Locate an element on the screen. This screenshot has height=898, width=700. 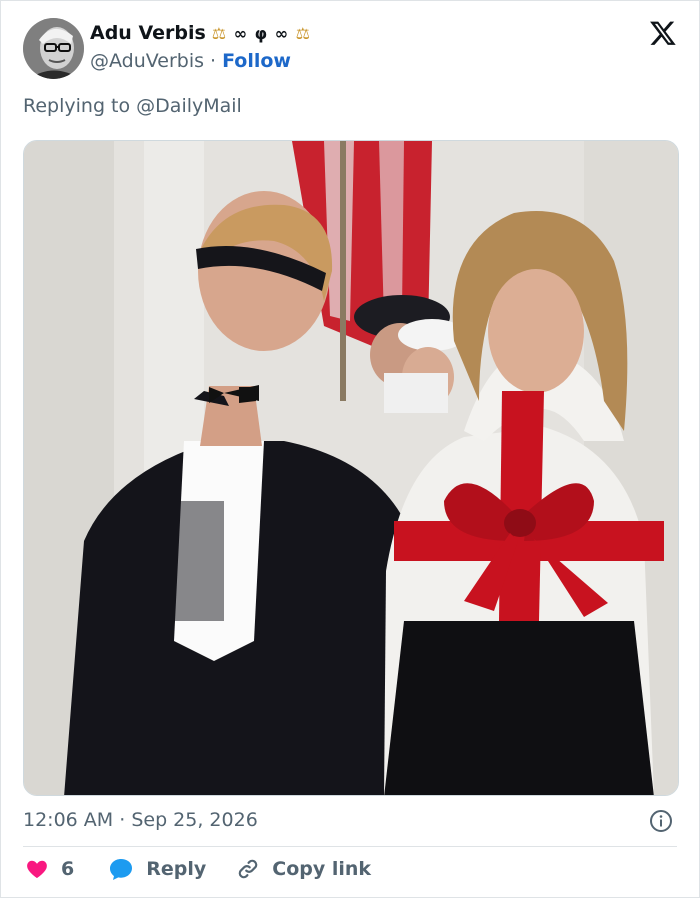
reply-bubble-icon is located at coordinates (121, 869).